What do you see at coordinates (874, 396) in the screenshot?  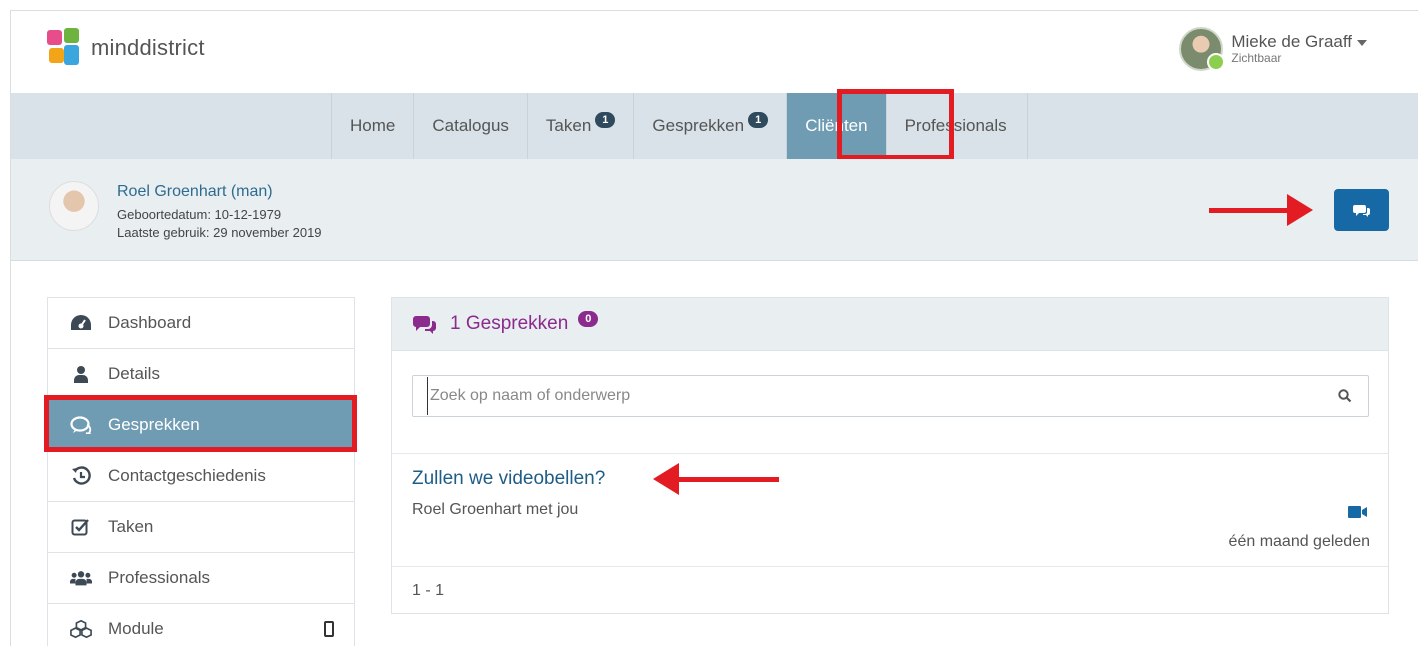 I see `search-input` at bounding box center [874, 396].